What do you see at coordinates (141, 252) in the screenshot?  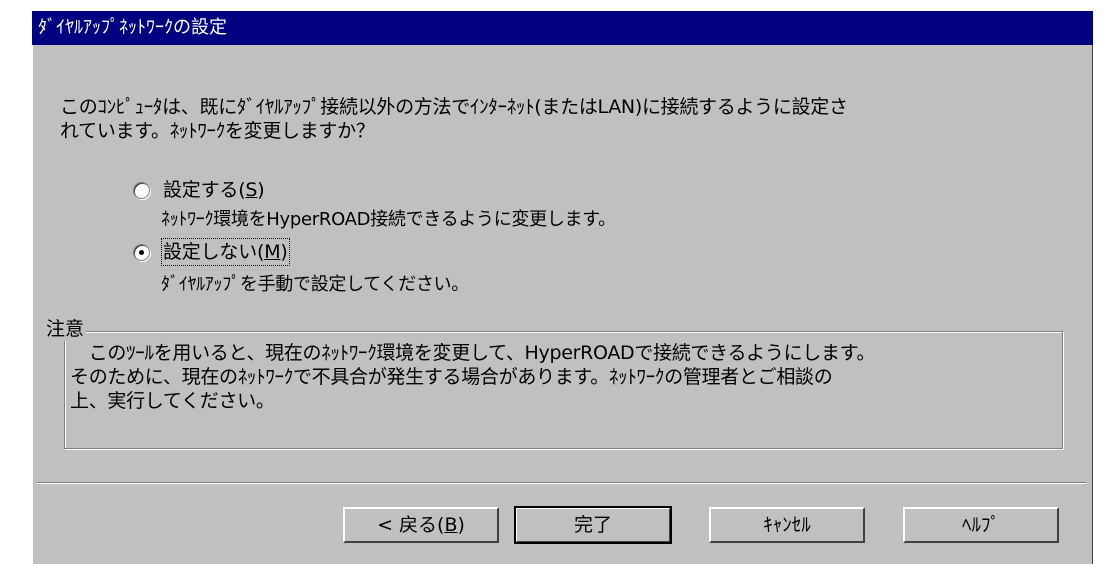 I see `radio-do-not-configure-indicator` at bounding box center [141, 252].